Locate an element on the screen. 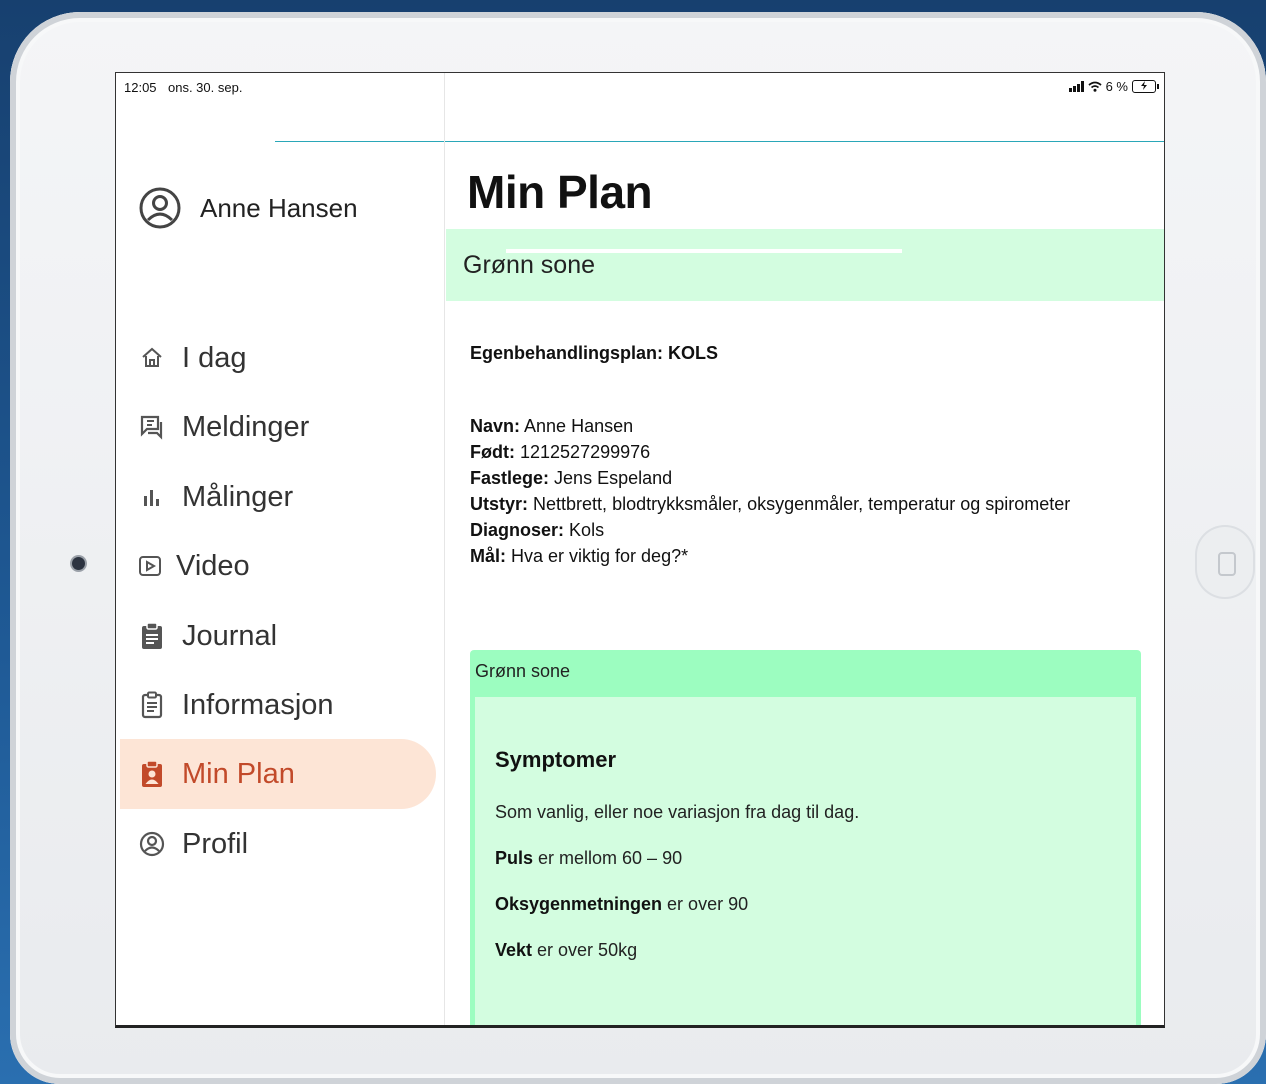  sidebar-item-min-plan: Min Plan is located at coordinates (278, 774).